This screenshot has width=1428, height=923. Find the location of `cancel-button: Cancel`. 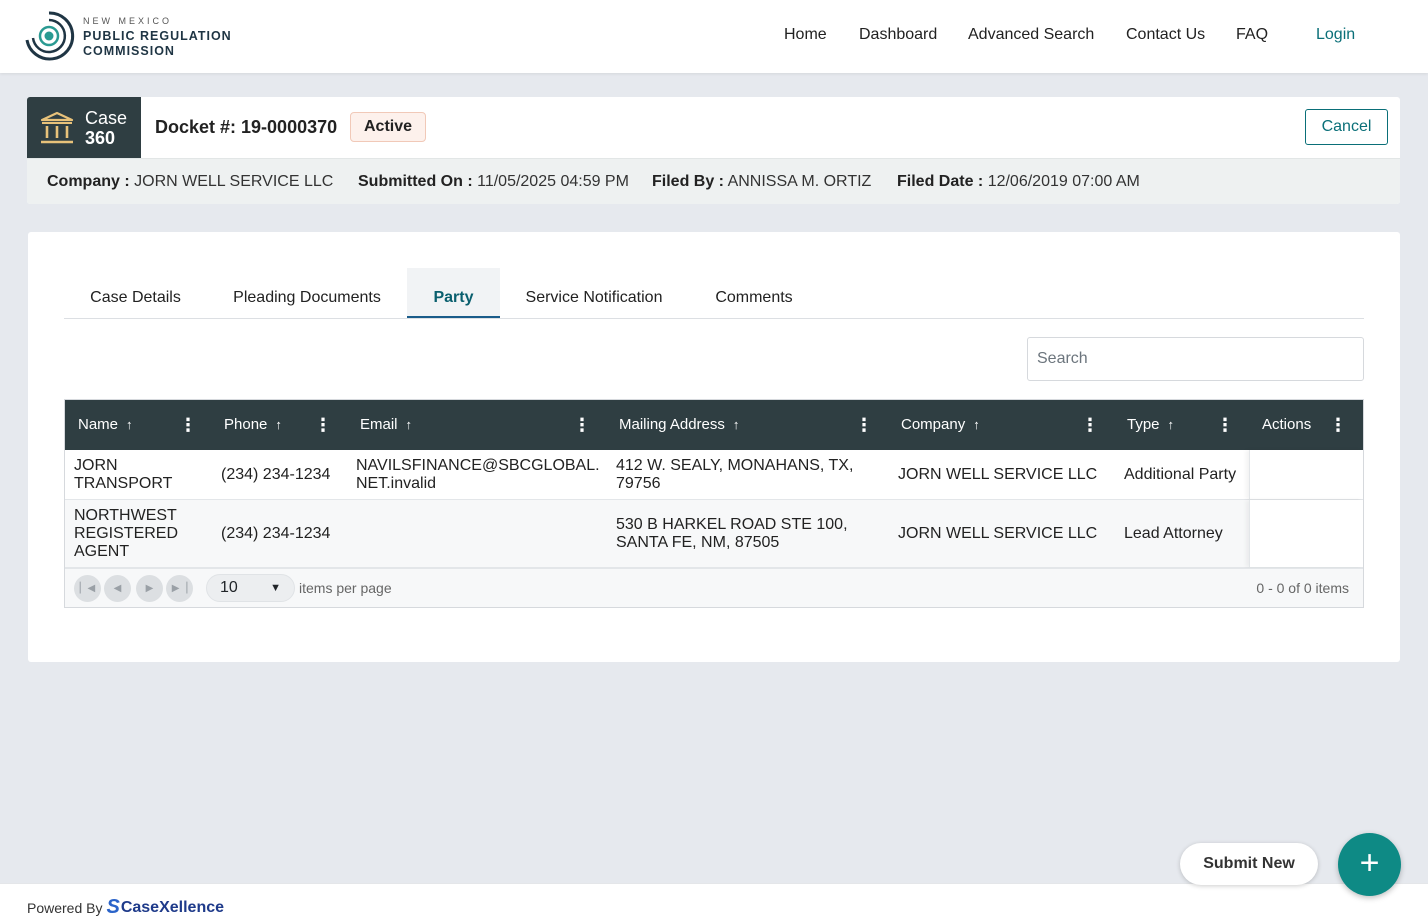

cancel-button: Cancel is located at coordinates (1346, 127).